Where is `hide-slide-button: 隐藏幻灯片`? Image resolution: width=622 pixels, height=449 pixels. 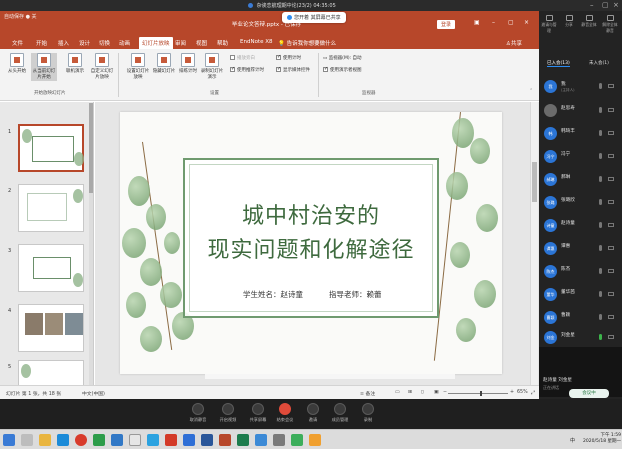 hide-slide-button: 隐藏幻灯片 is located at coordinates (164, 64).